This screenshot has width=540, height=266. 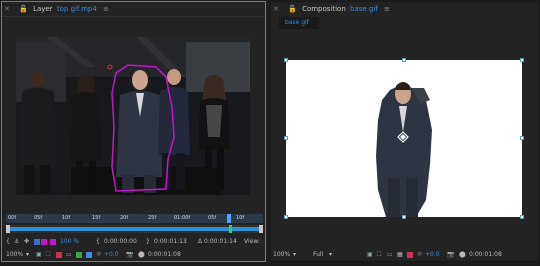 I want to click on out-time: 0:00:01:13, so click(x=170, y=241).